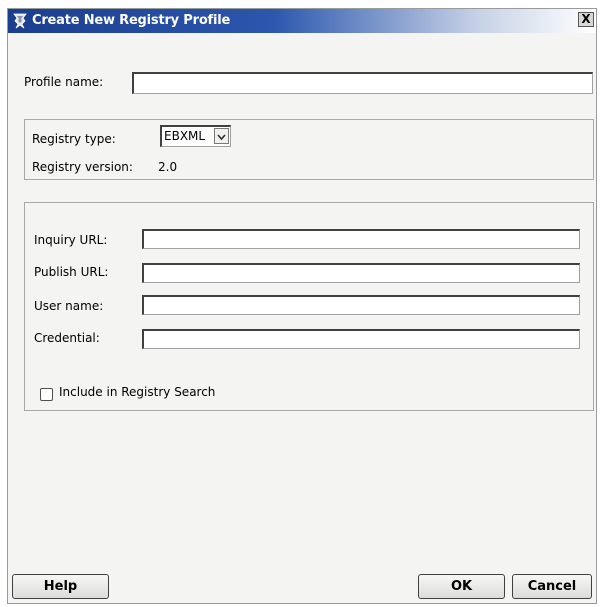 This screenshot has width=607, height=607. Describe the element at coordinates (64, 82) in the screenshot. I see `profile-name-label: Profile name:` at that location.